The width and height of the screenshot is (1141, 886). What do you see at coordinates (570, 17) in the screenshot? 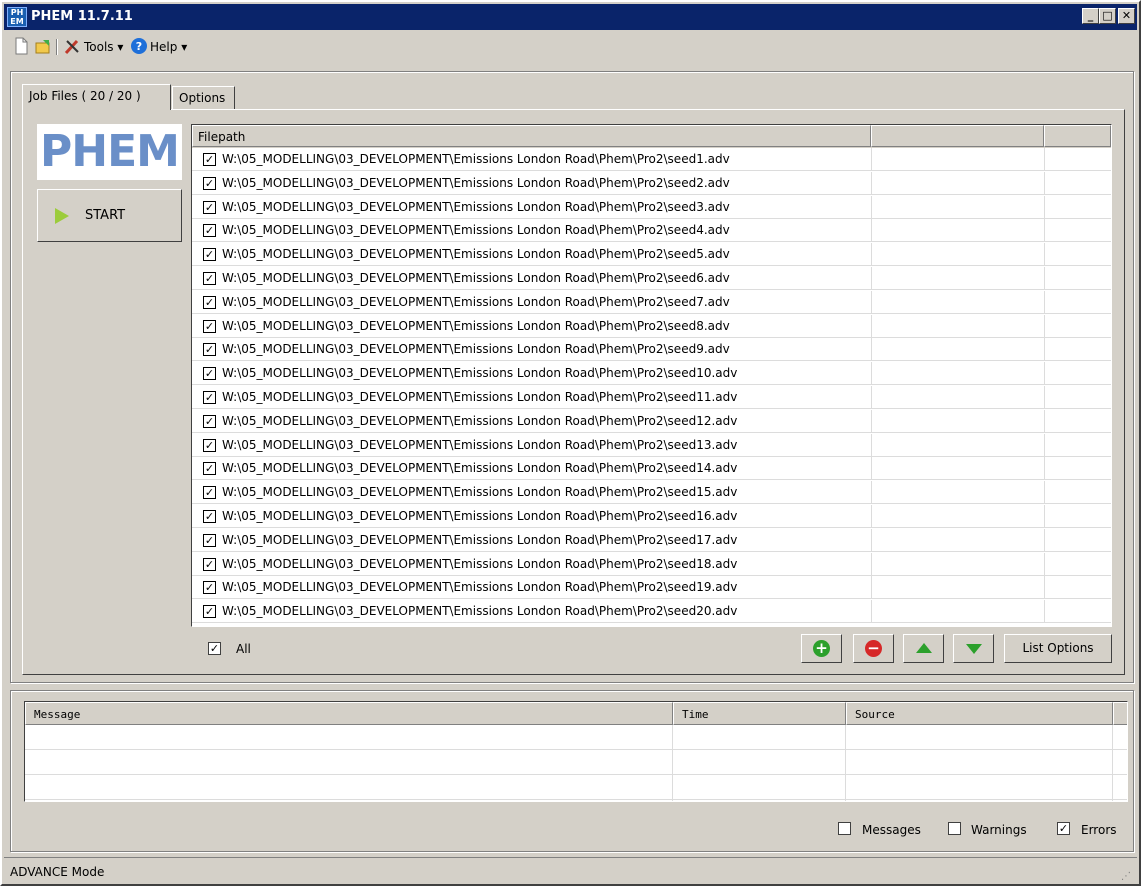
I see `title-bar: PH EM PHEM 11.7.11 _ □ ✕` at bounding box center [570, 17].